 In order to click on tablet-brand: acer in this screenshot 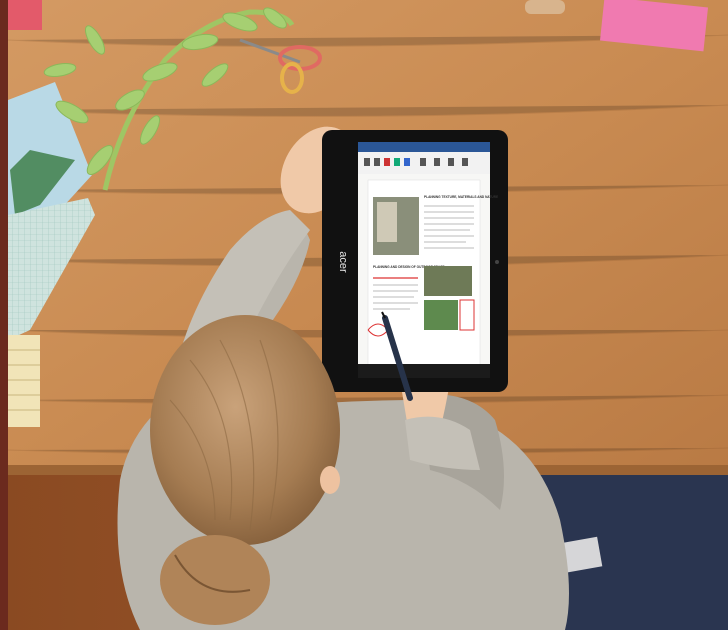, I will do `click(343, 262)`.